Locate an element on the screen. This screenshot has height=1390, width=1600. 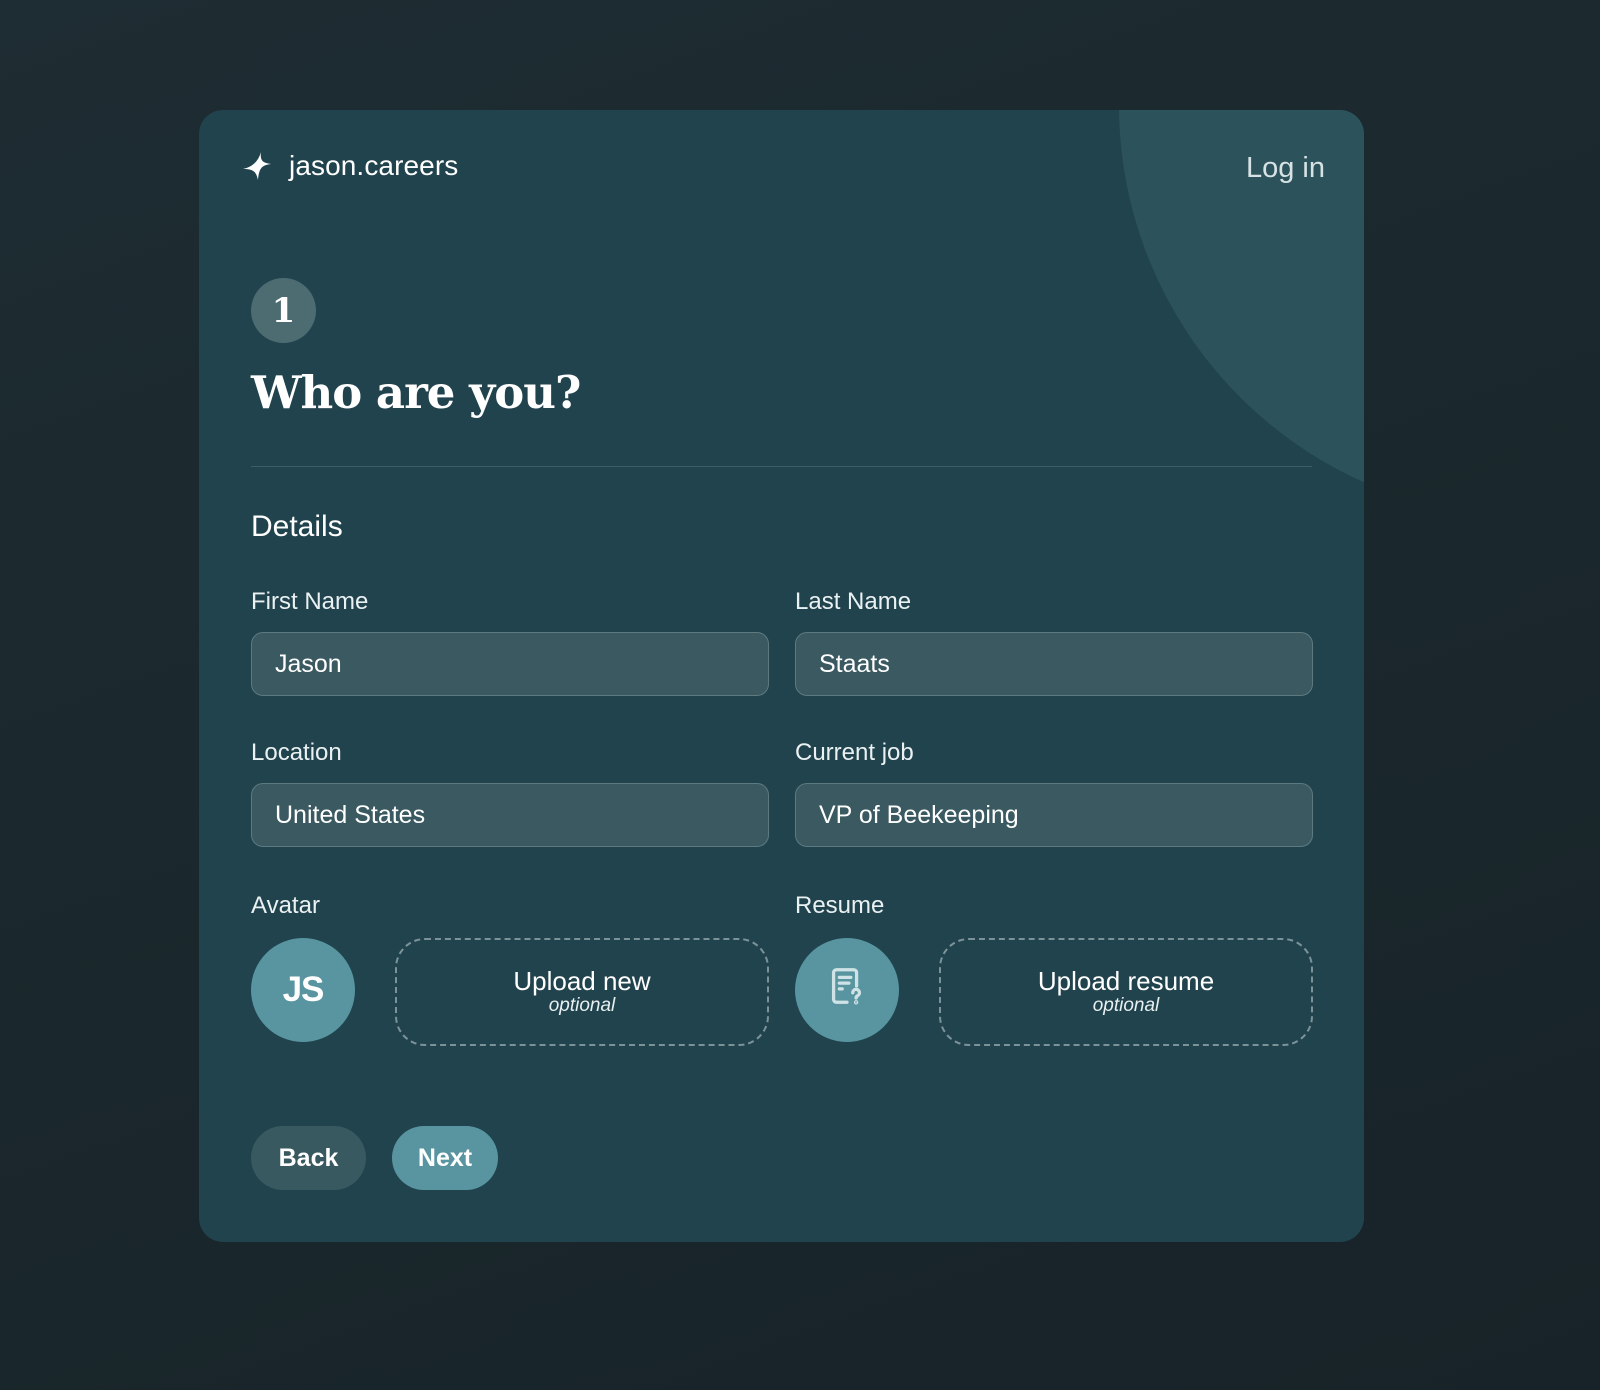
location-field-group: Location is located at coordinates (510, 793).